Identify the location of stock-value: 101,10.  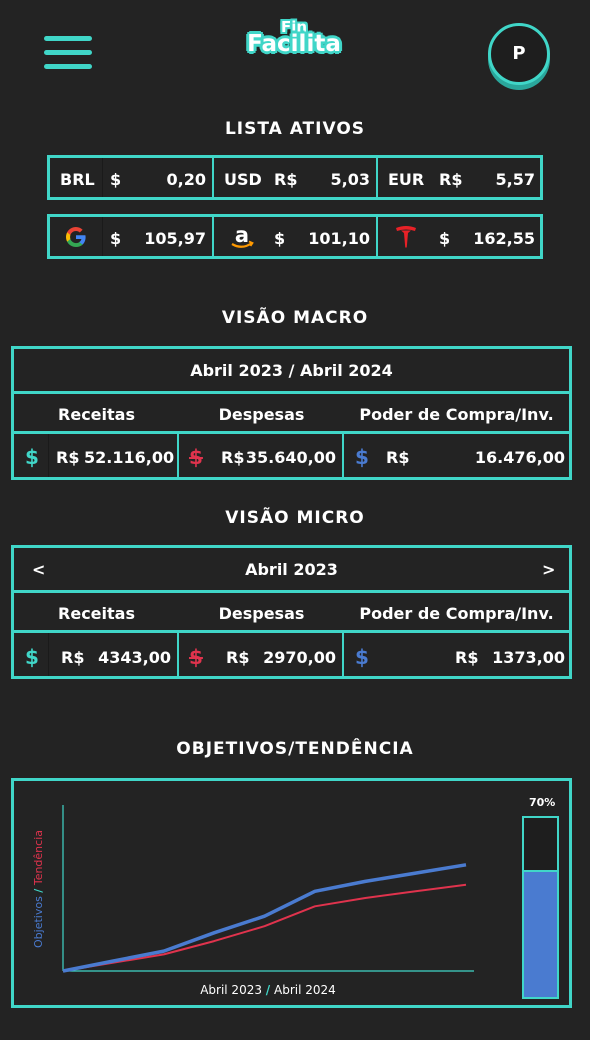
(339, 238).